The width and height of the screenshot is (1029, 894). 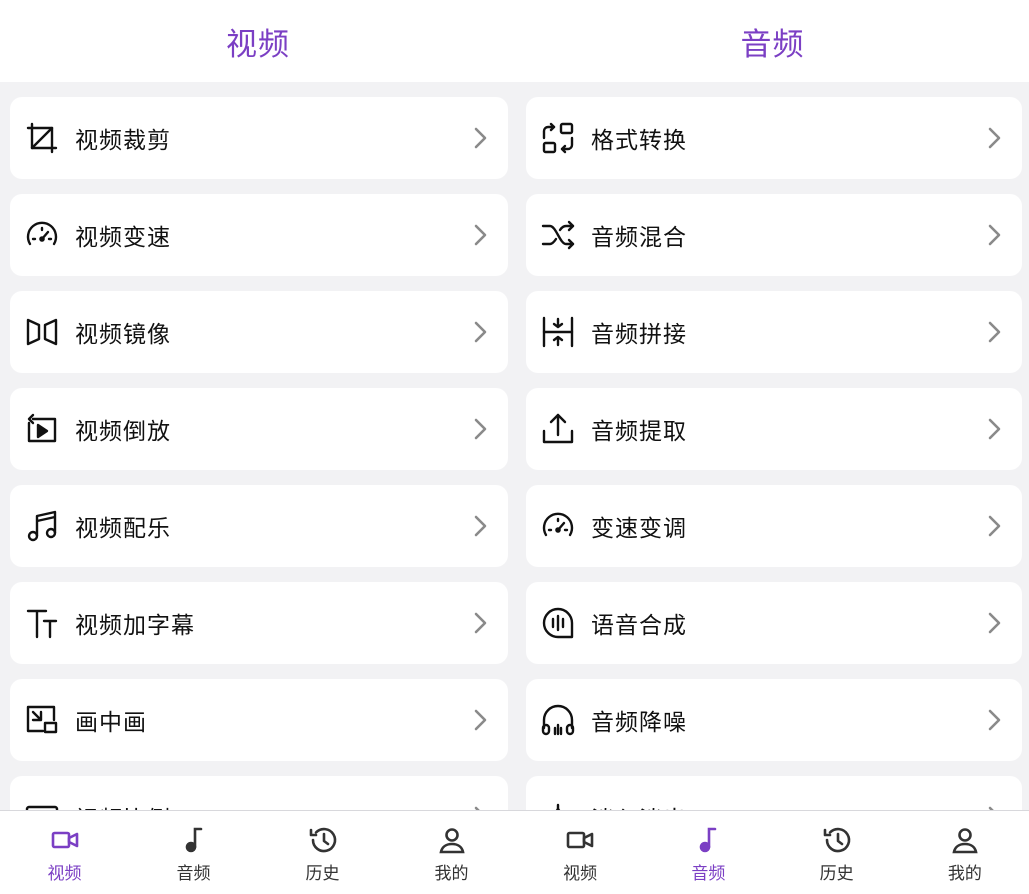 I want to click on video-pip-item: 画中画, so click(x=259, y=720).